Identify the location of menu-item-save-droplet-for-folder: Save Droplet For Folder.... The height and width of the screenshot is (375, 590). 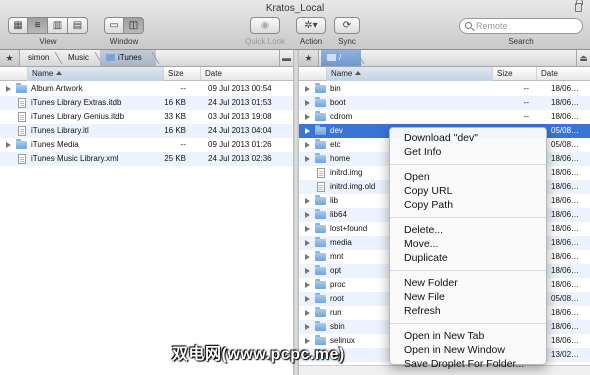
(468, 364).